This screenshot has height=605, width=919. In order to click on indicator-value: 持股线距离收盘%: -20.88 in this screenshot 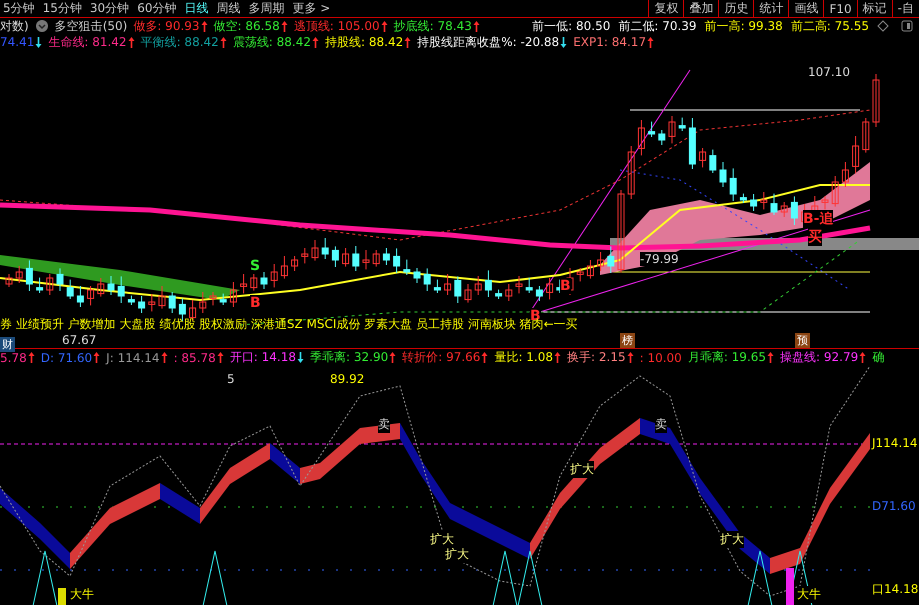, I will do `click(488, 42)`.